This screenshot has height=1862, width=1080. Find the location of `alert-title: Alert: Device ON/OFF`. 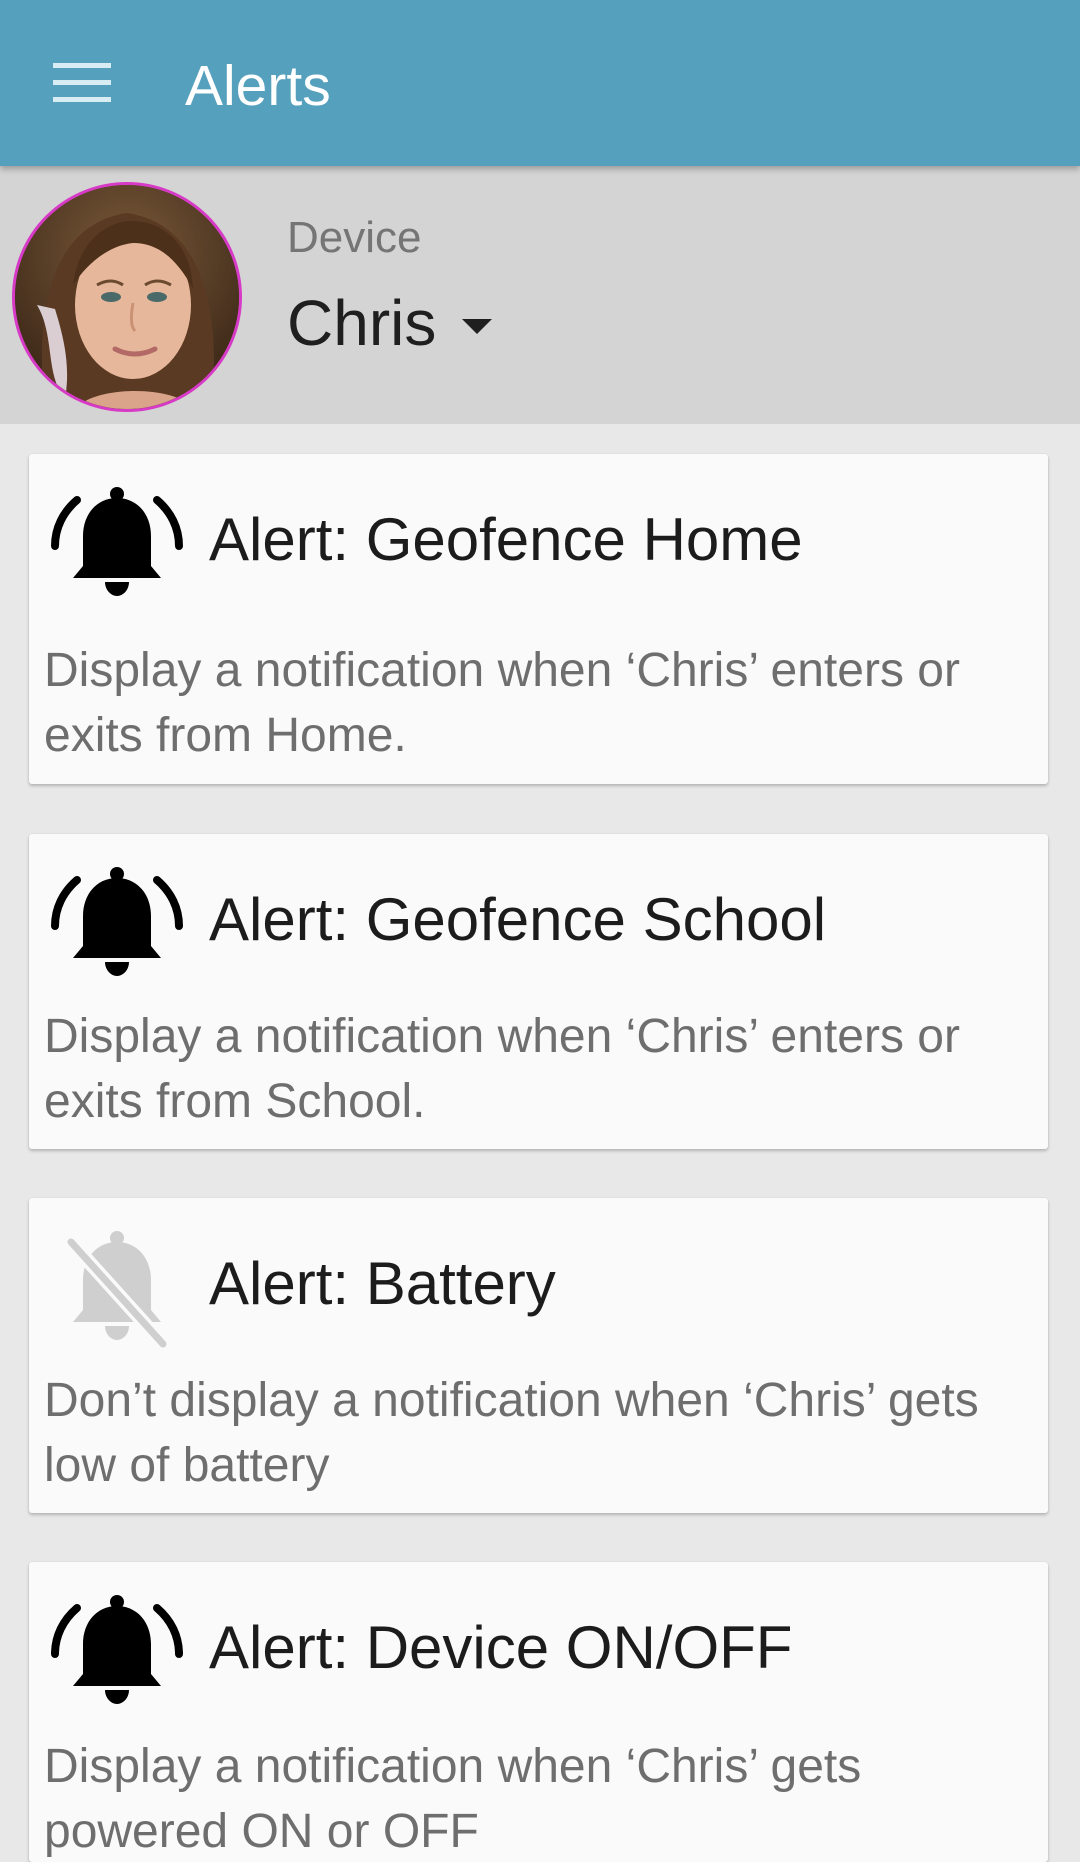

alert-title: Alert: Device ON/OFF is located at coordinates (501, 1647).